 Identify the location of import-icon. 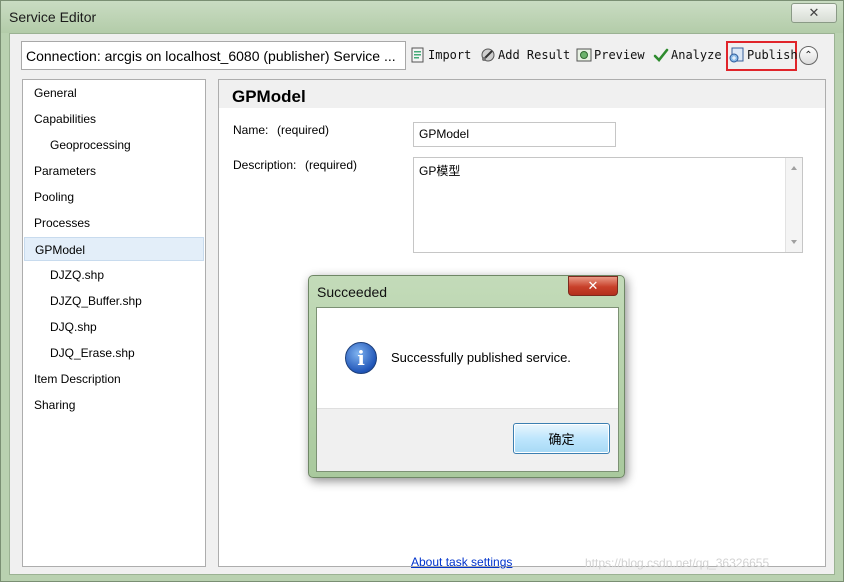
(417, 55).